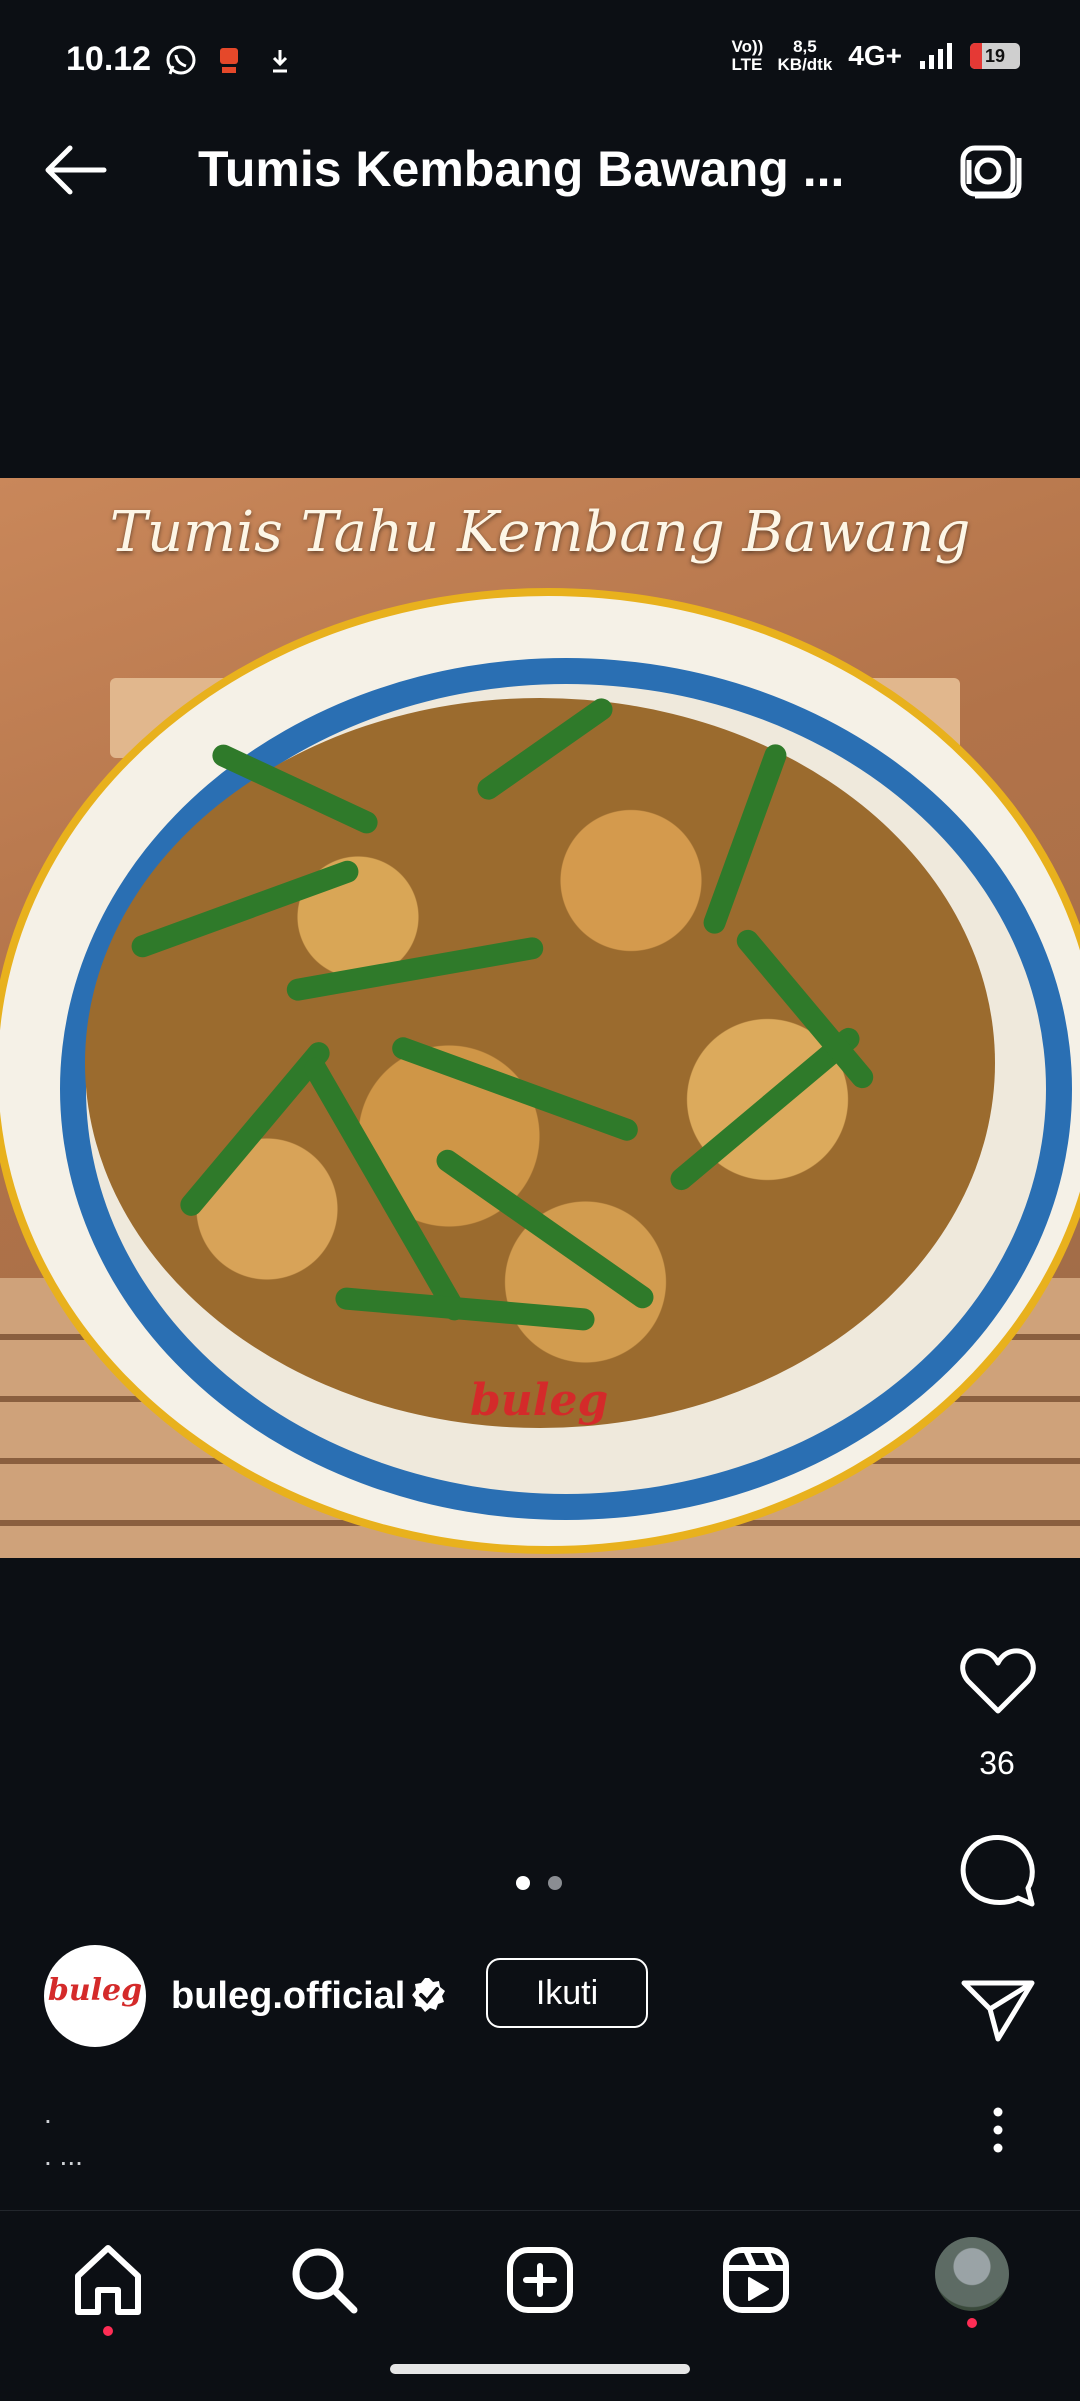 The width and height of the screenshot is (1080, 2401). I want to click on heart-icon, so click(998, 1681).